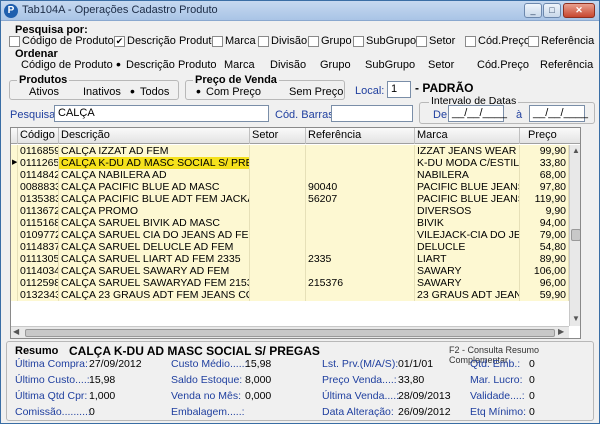  I want to click on cell-descricao: CALÇA PROMO, so click(154, 211).